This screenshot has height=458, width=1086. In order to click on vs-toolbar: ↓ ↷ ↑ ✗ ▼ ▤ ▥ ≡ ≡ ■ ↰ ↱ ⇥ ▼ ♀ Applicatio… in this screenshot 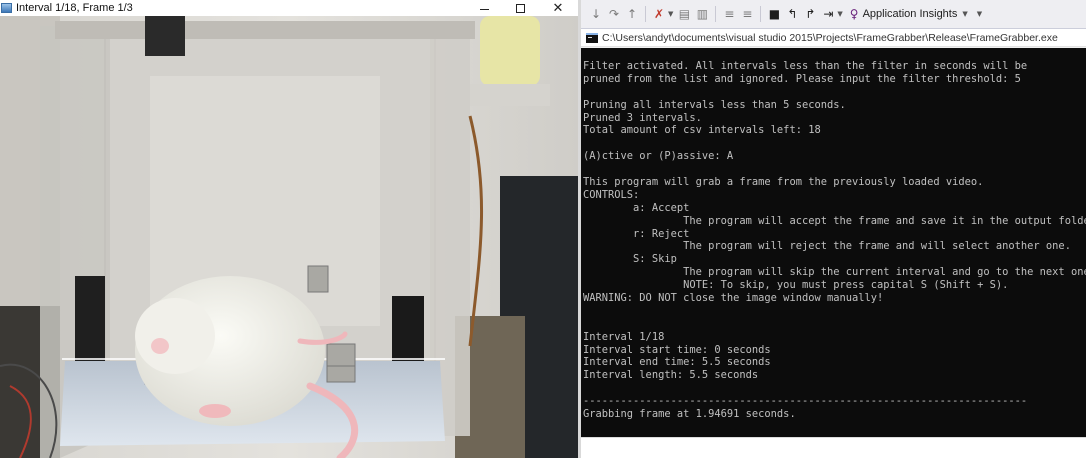, I will do `click(833, 14)`.